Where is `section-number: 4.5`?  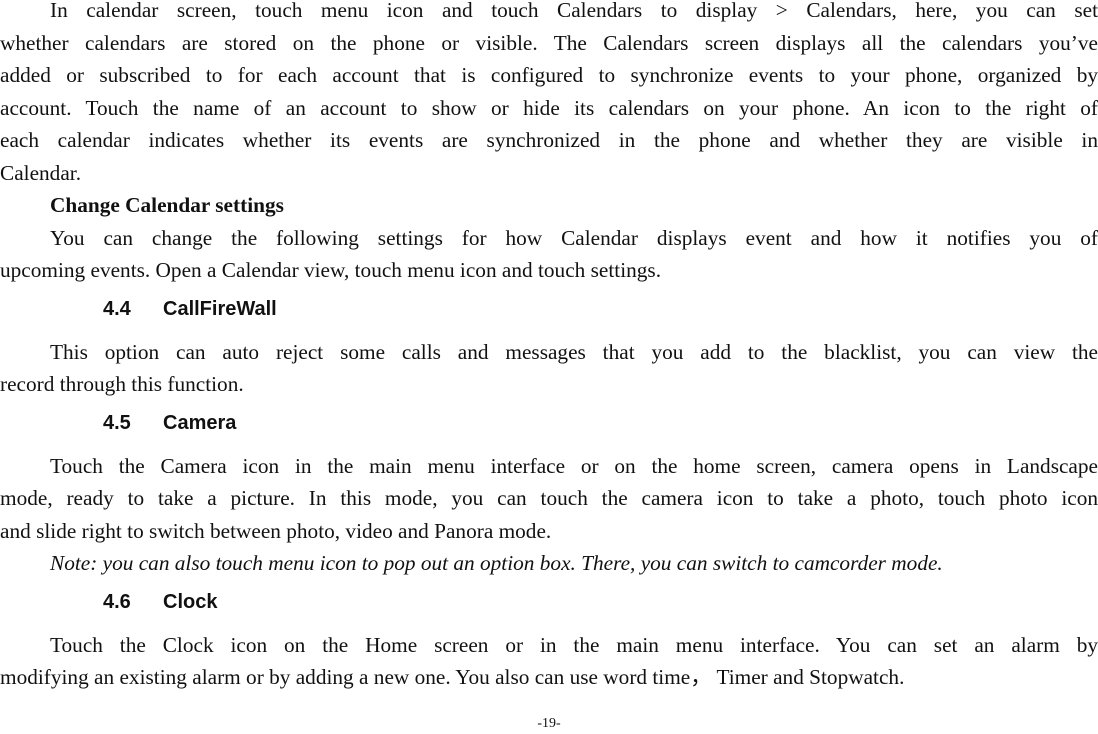
section-number: 4.5 is located at coordinates (117, 423).